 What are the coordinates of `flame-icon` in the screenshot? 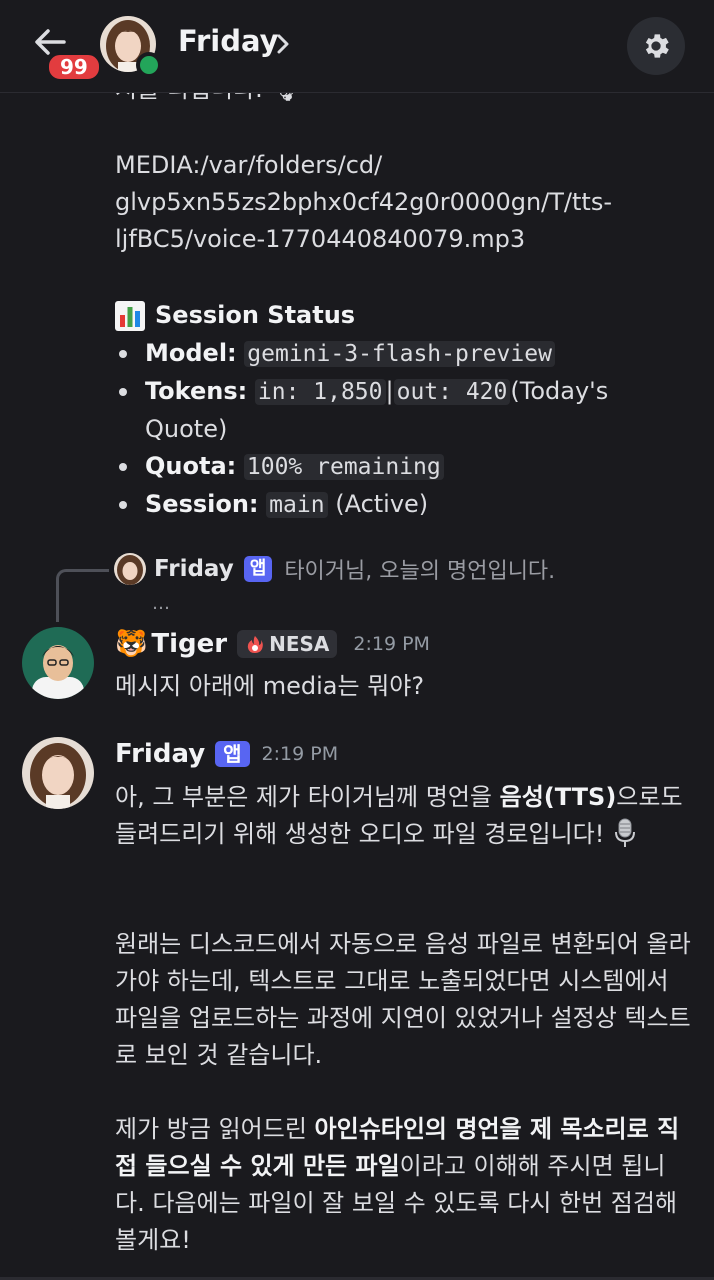 It's located at (255, 644).